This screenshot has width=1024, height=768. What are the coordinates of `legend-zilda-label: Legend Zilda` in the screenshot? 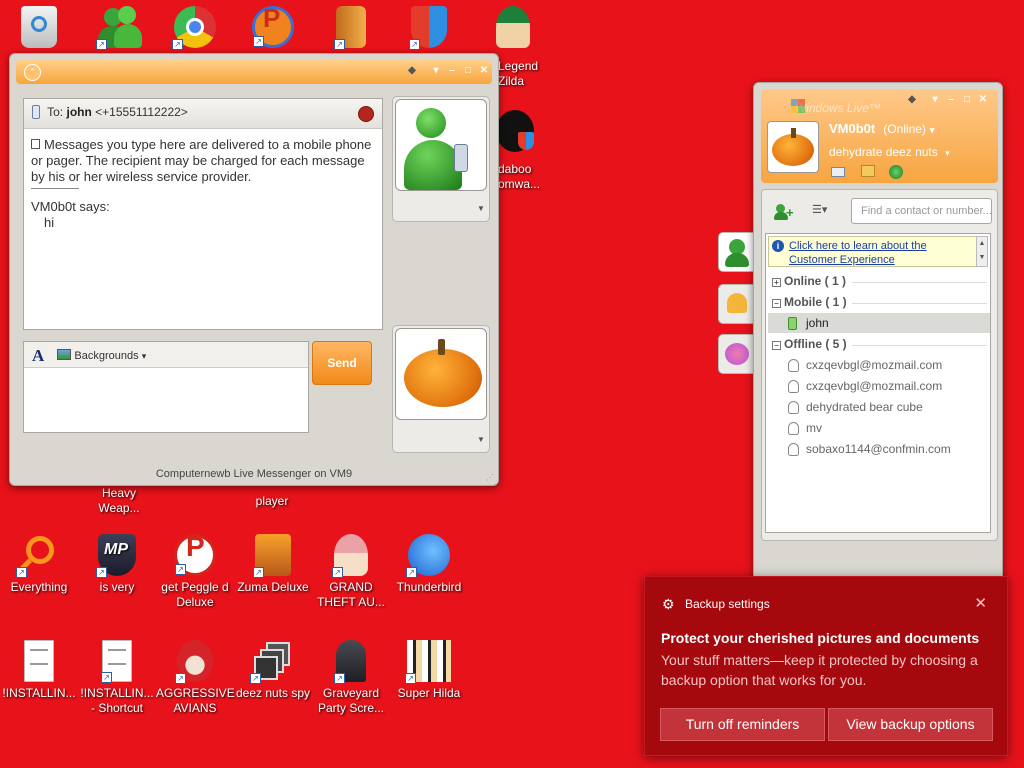 It's located at (518, 73).